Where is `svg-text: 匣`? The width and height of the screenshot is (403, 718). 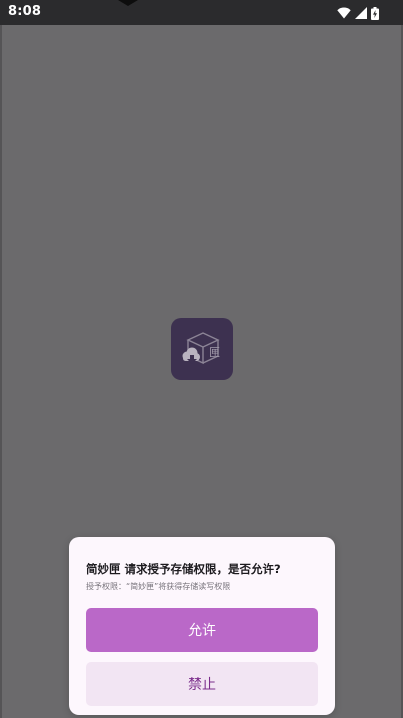
svg-text: 匣 is located at coordinates (214, 352).